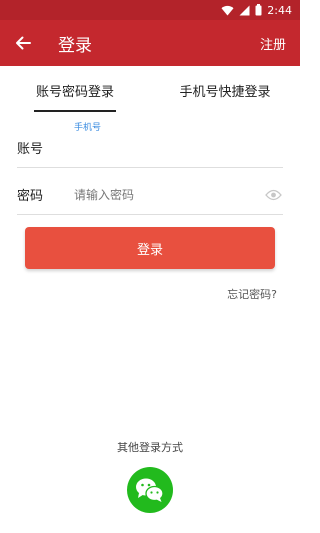 This screenshot has width=320, height=533. Describe the element at coordinates (75, 45) in the screenshot. I see `page-title: 登录` at that location.